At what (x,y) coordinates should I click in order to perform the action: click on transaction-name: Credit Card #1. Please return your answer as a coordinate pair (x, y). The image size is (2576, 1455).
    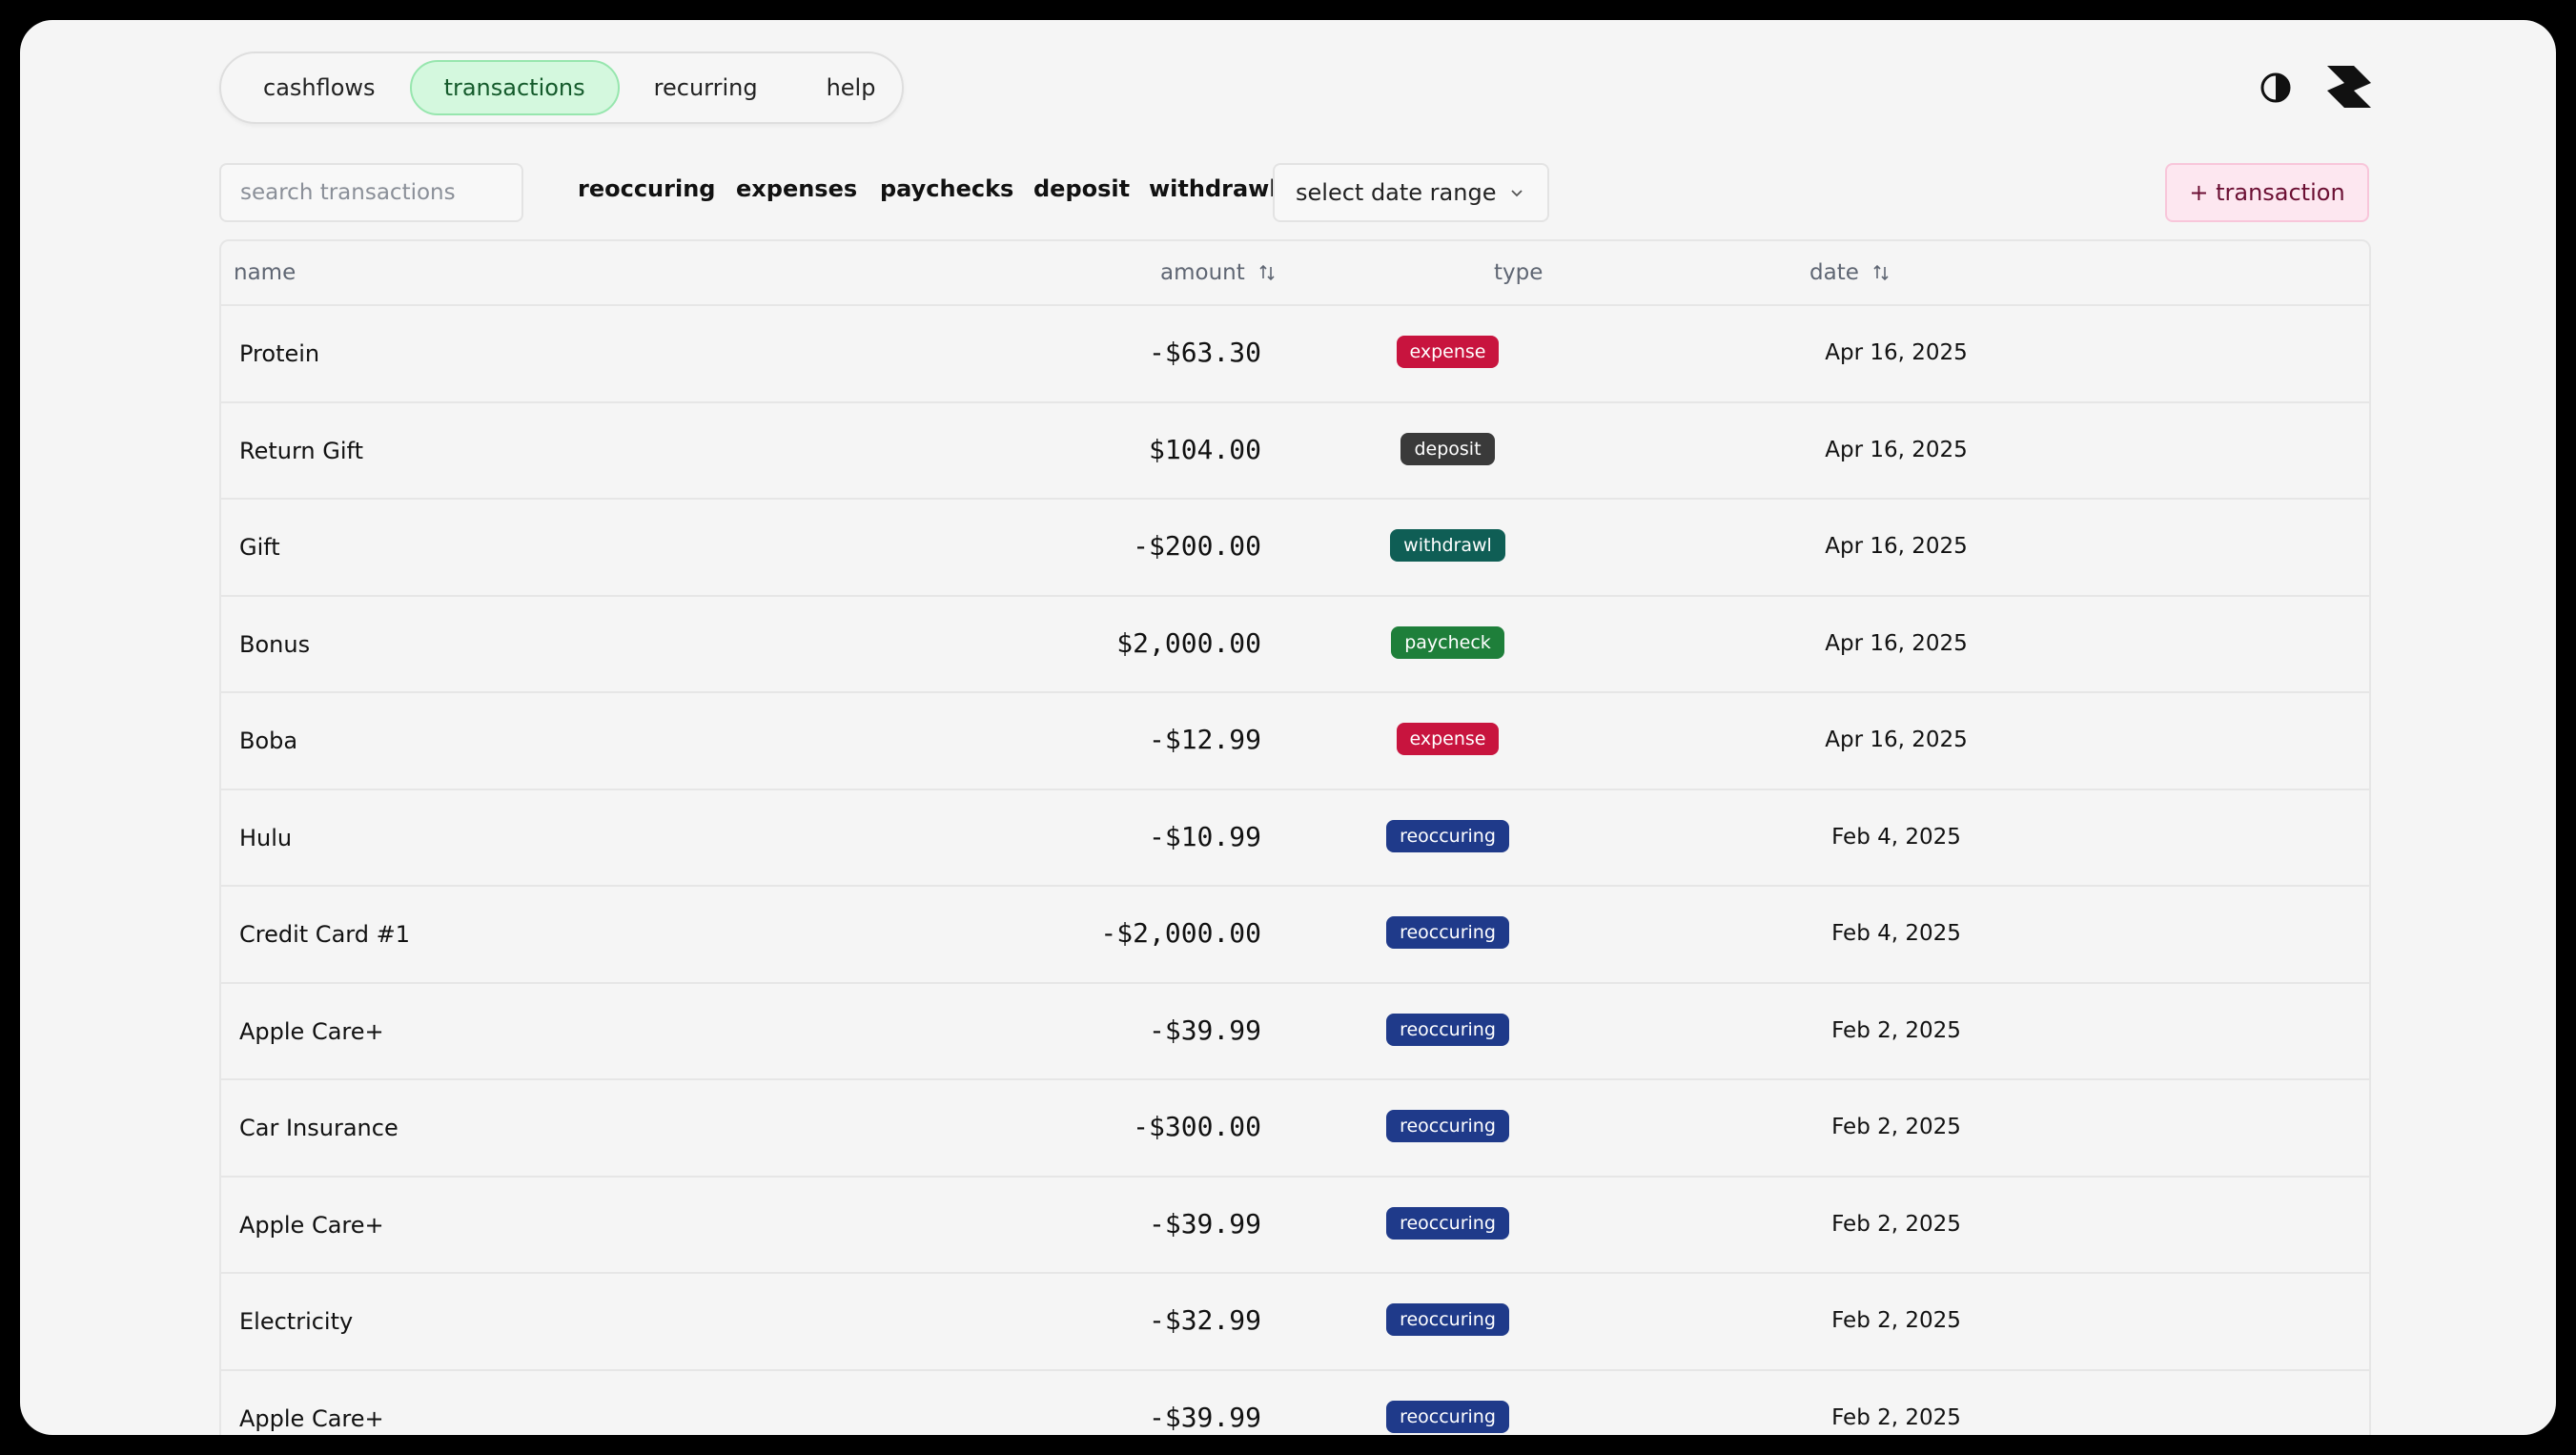
    Looking at the image, I should click on (324, 934).